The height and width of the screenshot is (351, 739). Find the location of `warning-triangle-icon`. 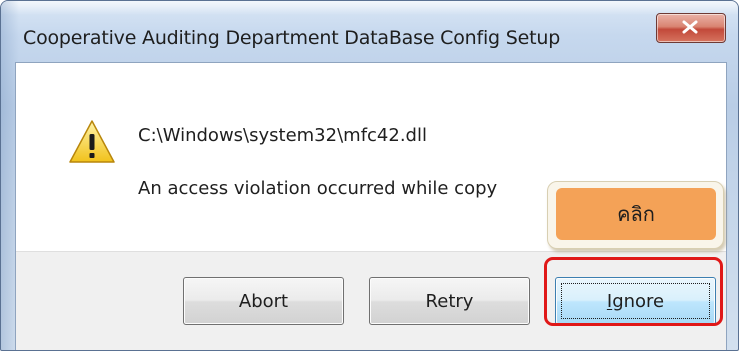

warning-triangle-icon is located at coordinates (92, 141).